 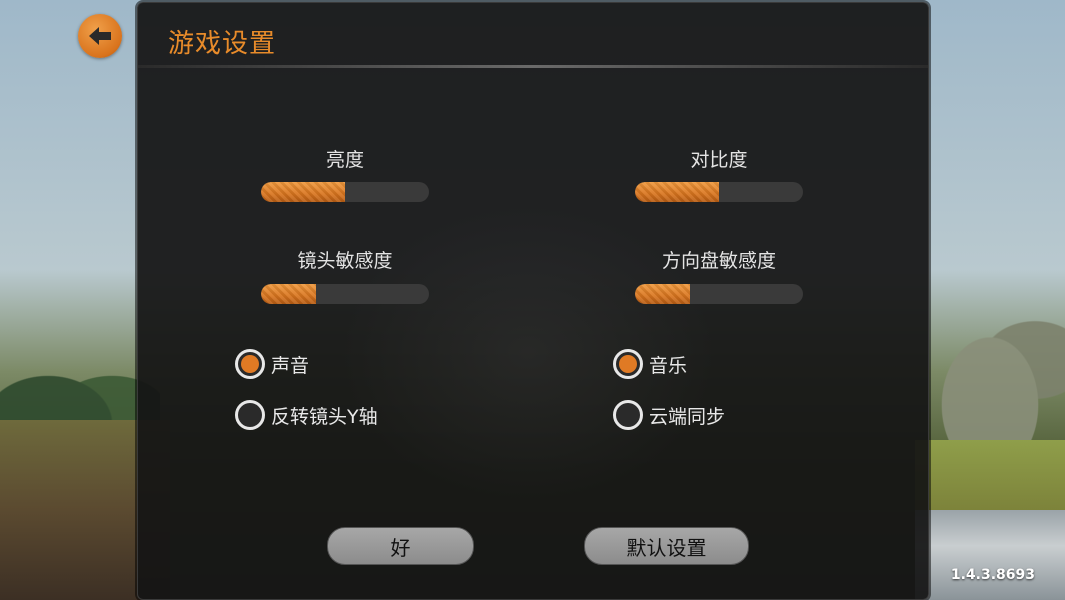 I want to click on ok-button: 好, so click(x=400, y=546).